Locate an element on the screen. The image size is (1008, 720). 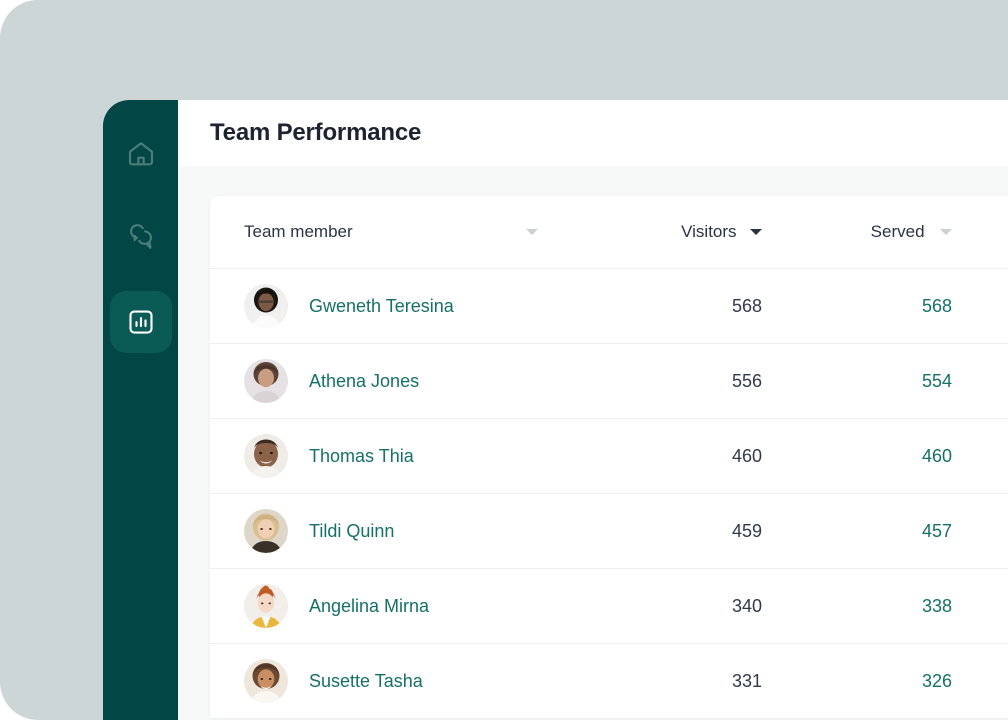
column-label-visitors: Visitors is located at coordinates (709, 231).